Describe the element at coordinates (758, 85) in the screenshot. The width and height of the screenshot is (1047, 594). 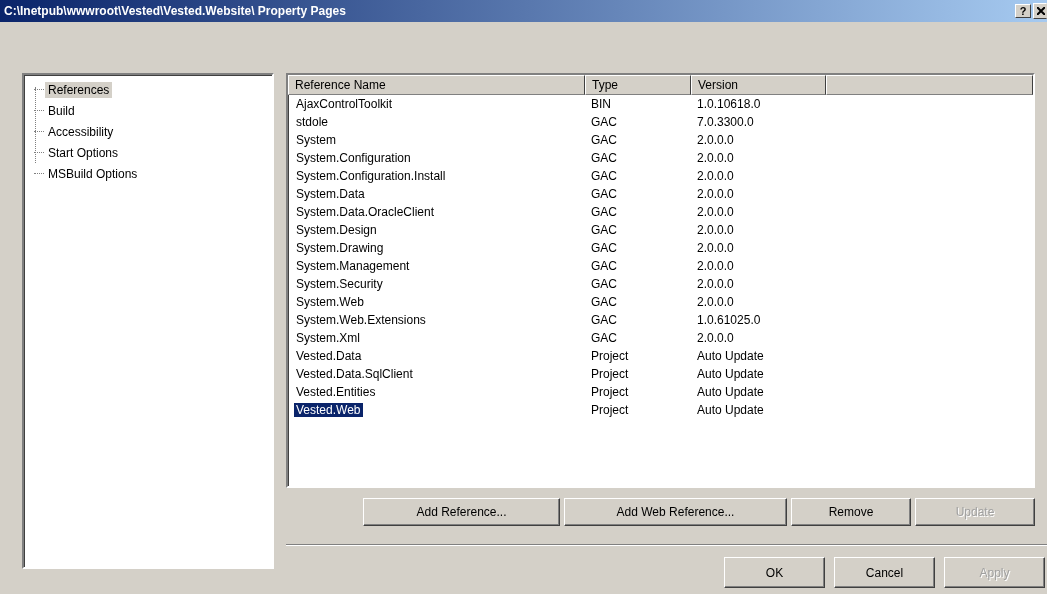
I see `column-header: Version` at that location.